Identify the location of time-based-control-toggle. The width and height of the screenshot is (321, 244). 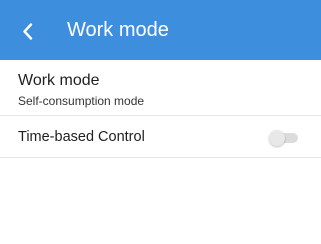
(284, 138).